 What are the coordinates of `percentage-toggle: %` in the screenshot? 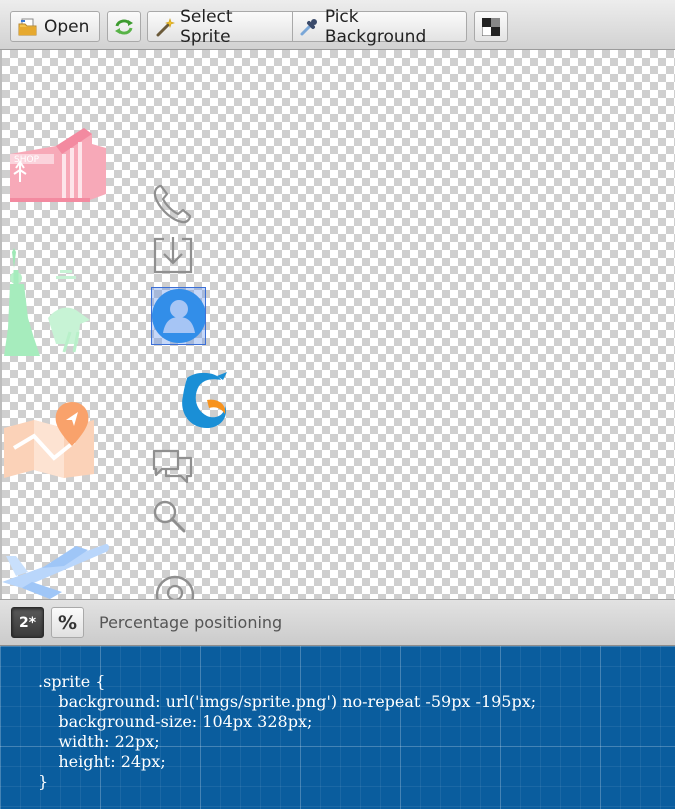 It's located at (67, 622).